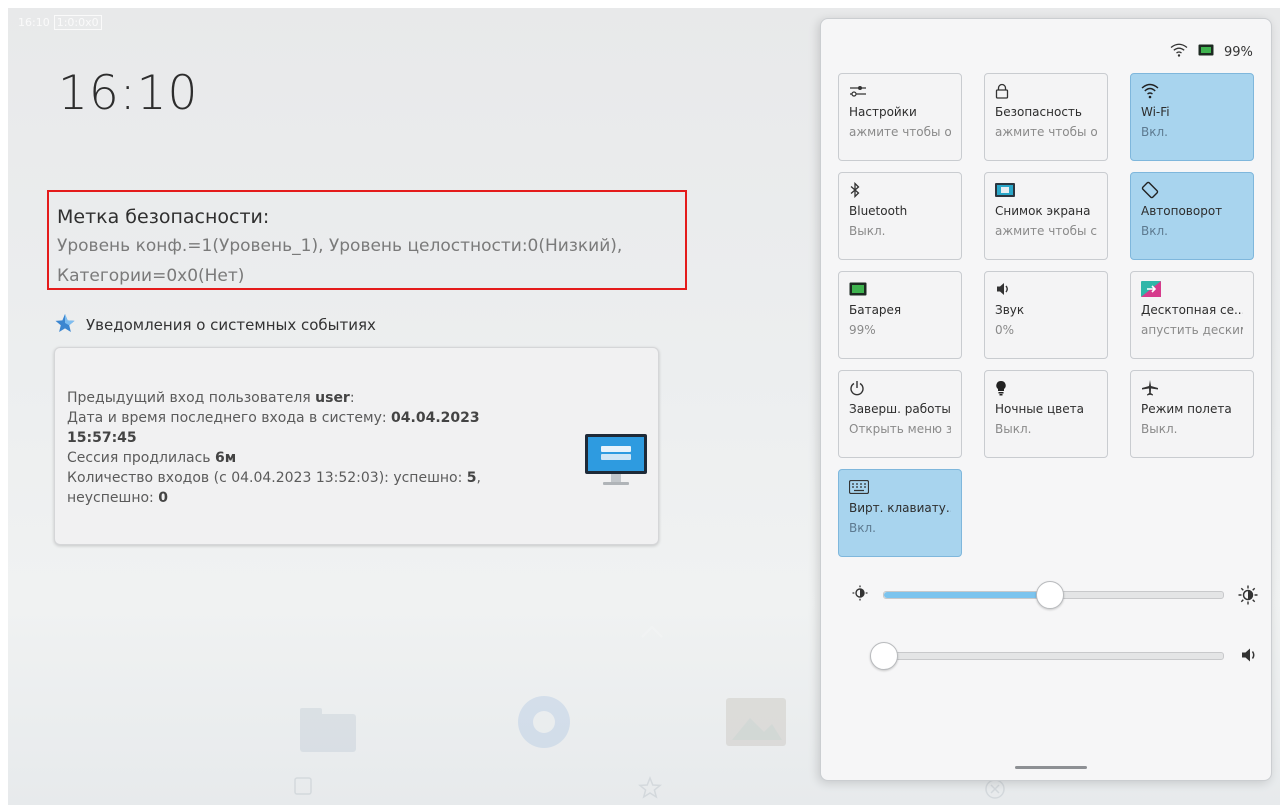 The height and width of the screenshot is (805, 1280). I want to click on battery-icon, so click(900, 289).